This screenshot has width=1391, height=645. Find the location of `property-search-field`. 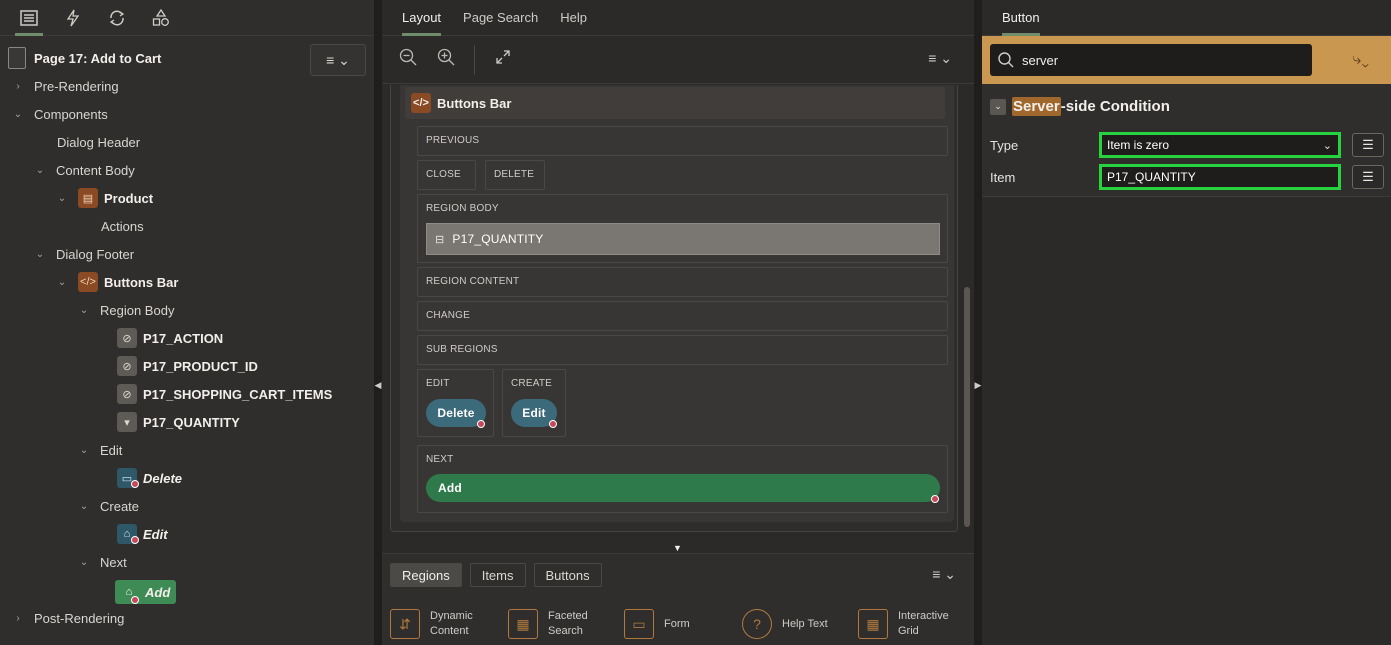

property-search-field is located at coordinates (1151, 60).